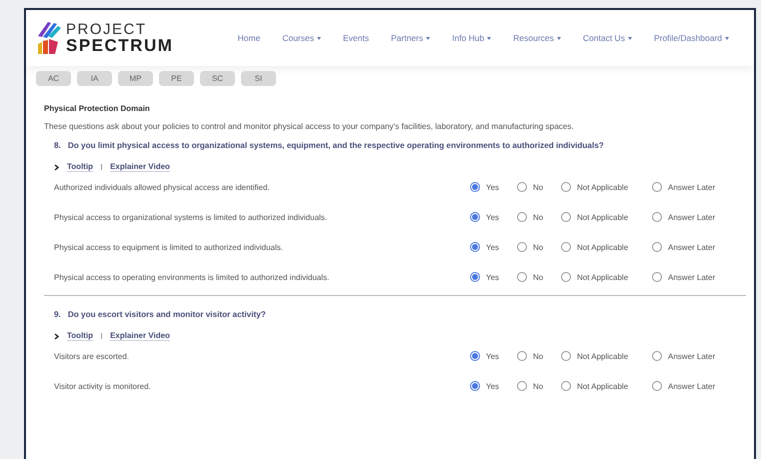  What do you see at coordinates (471, 38) in the screenshot?
I see `nav-link: Info Hub` at bounding box center [471, 38].